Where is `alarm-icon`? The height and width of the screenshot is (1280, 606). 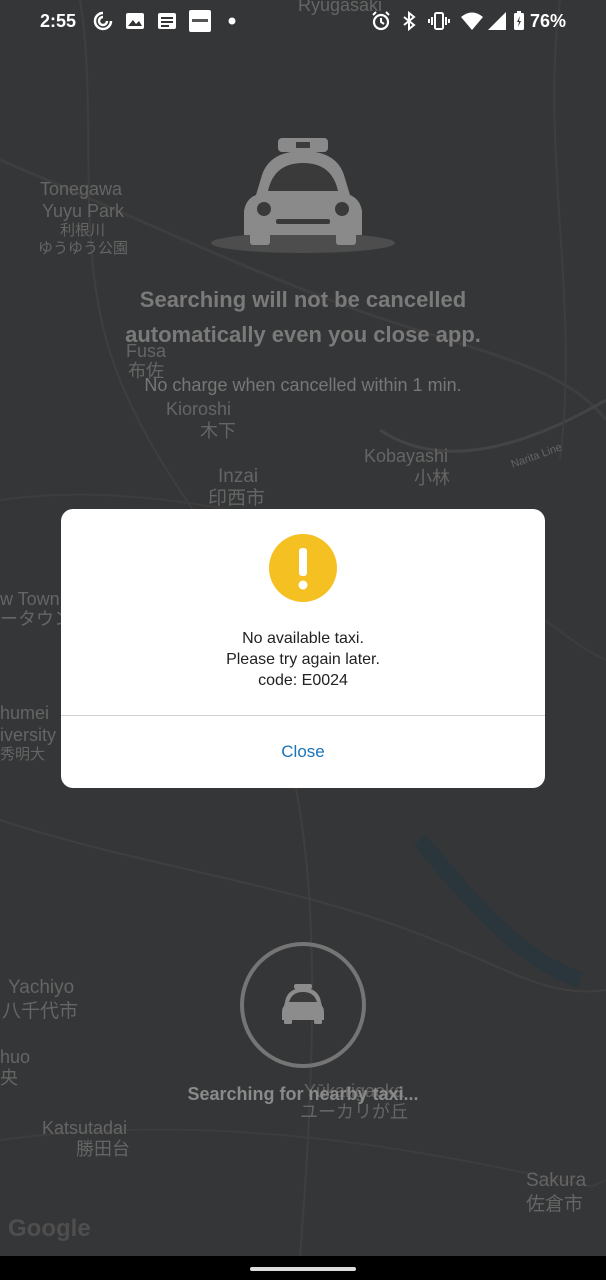
alarm-icon is located at coordinates (381, 21).